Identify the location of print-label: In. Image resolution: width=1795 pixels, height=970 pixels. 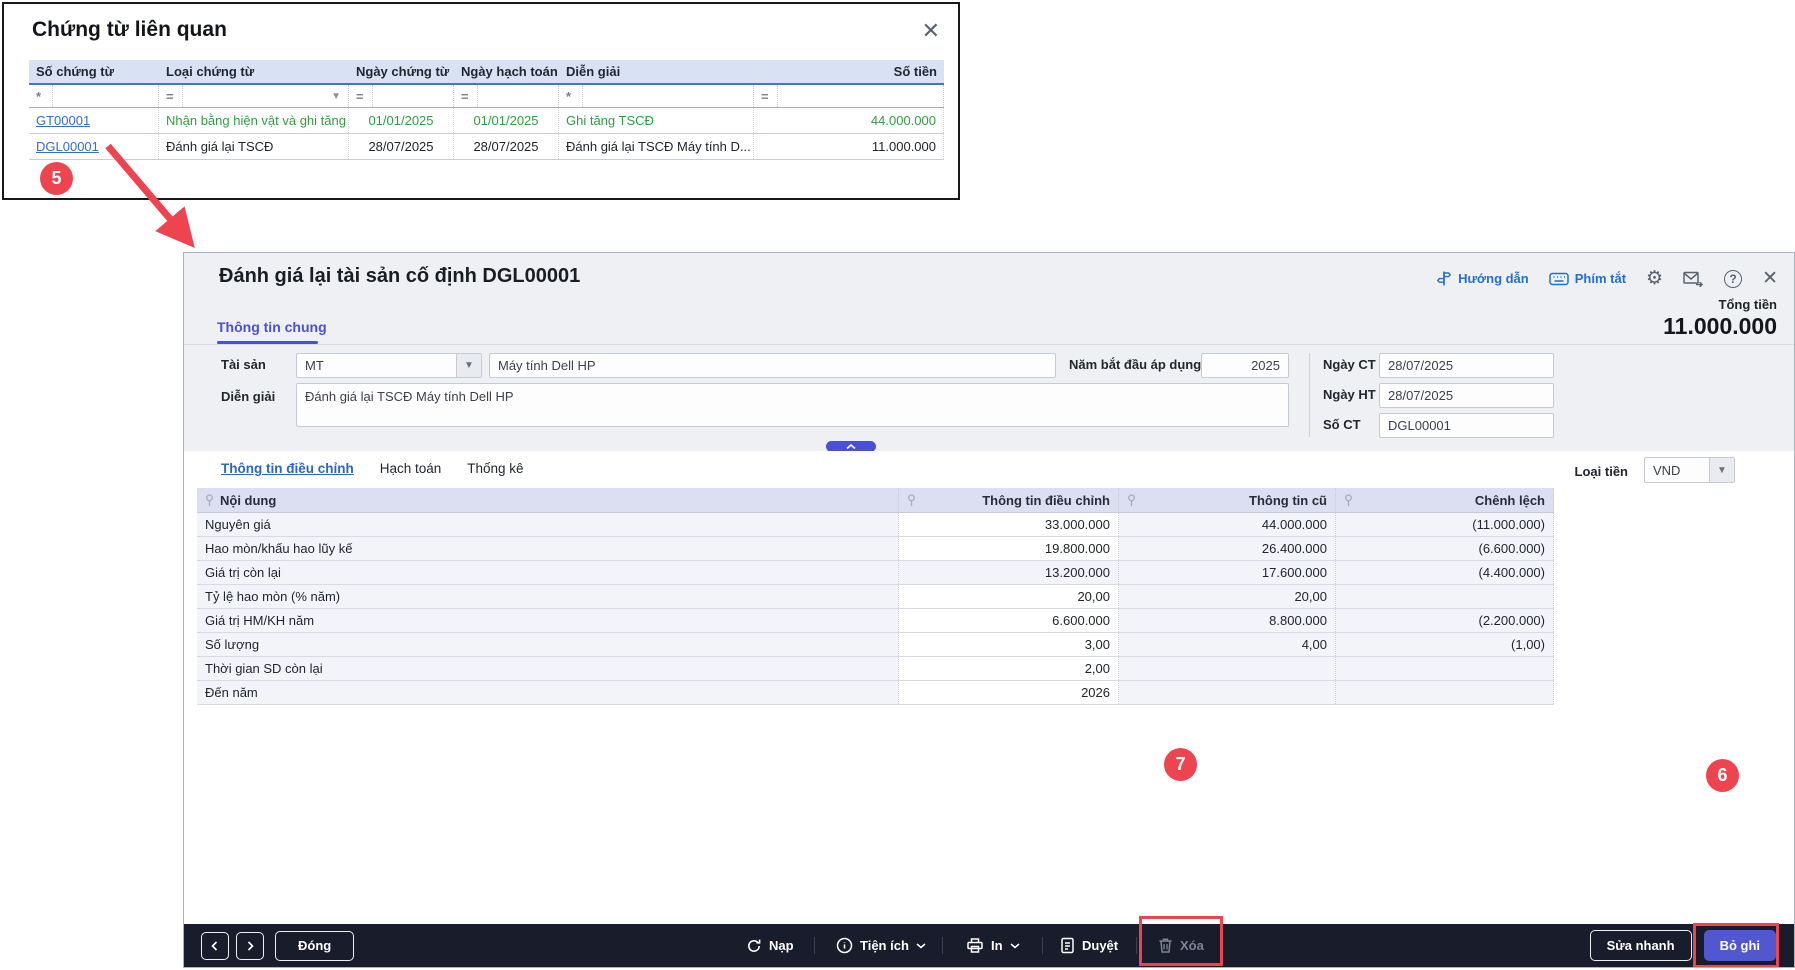
(997, 945).